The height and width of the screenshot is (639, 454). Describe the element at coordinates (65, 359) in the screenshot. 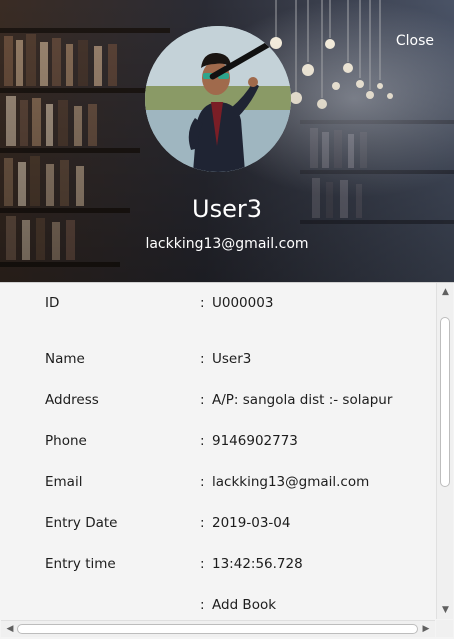

I see `detail-label: Name` at that location.